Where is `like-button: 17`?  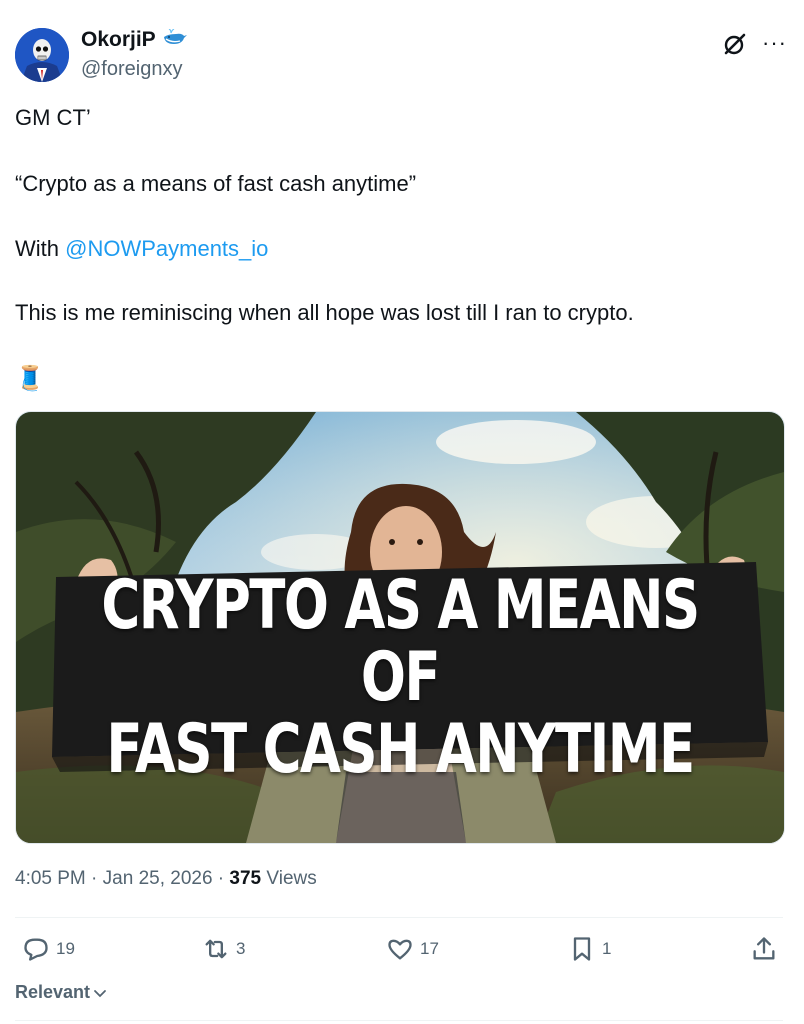
like-button: 17 is located at coordinates (412, 949).